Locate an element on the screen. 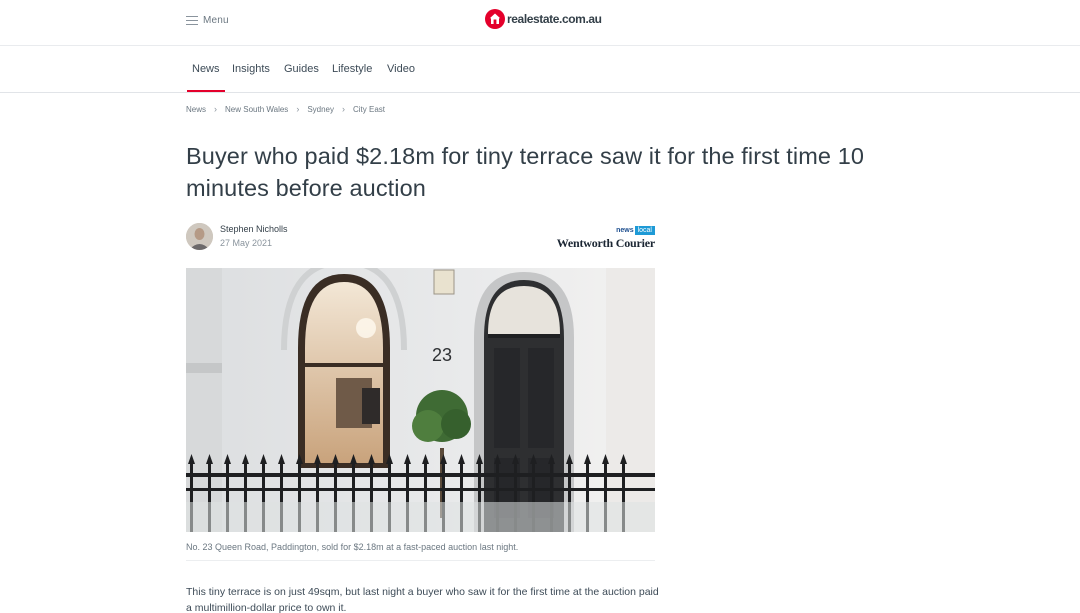 The image size is (1080, 613). hamburger-icon is located at coordinates (192, 20).